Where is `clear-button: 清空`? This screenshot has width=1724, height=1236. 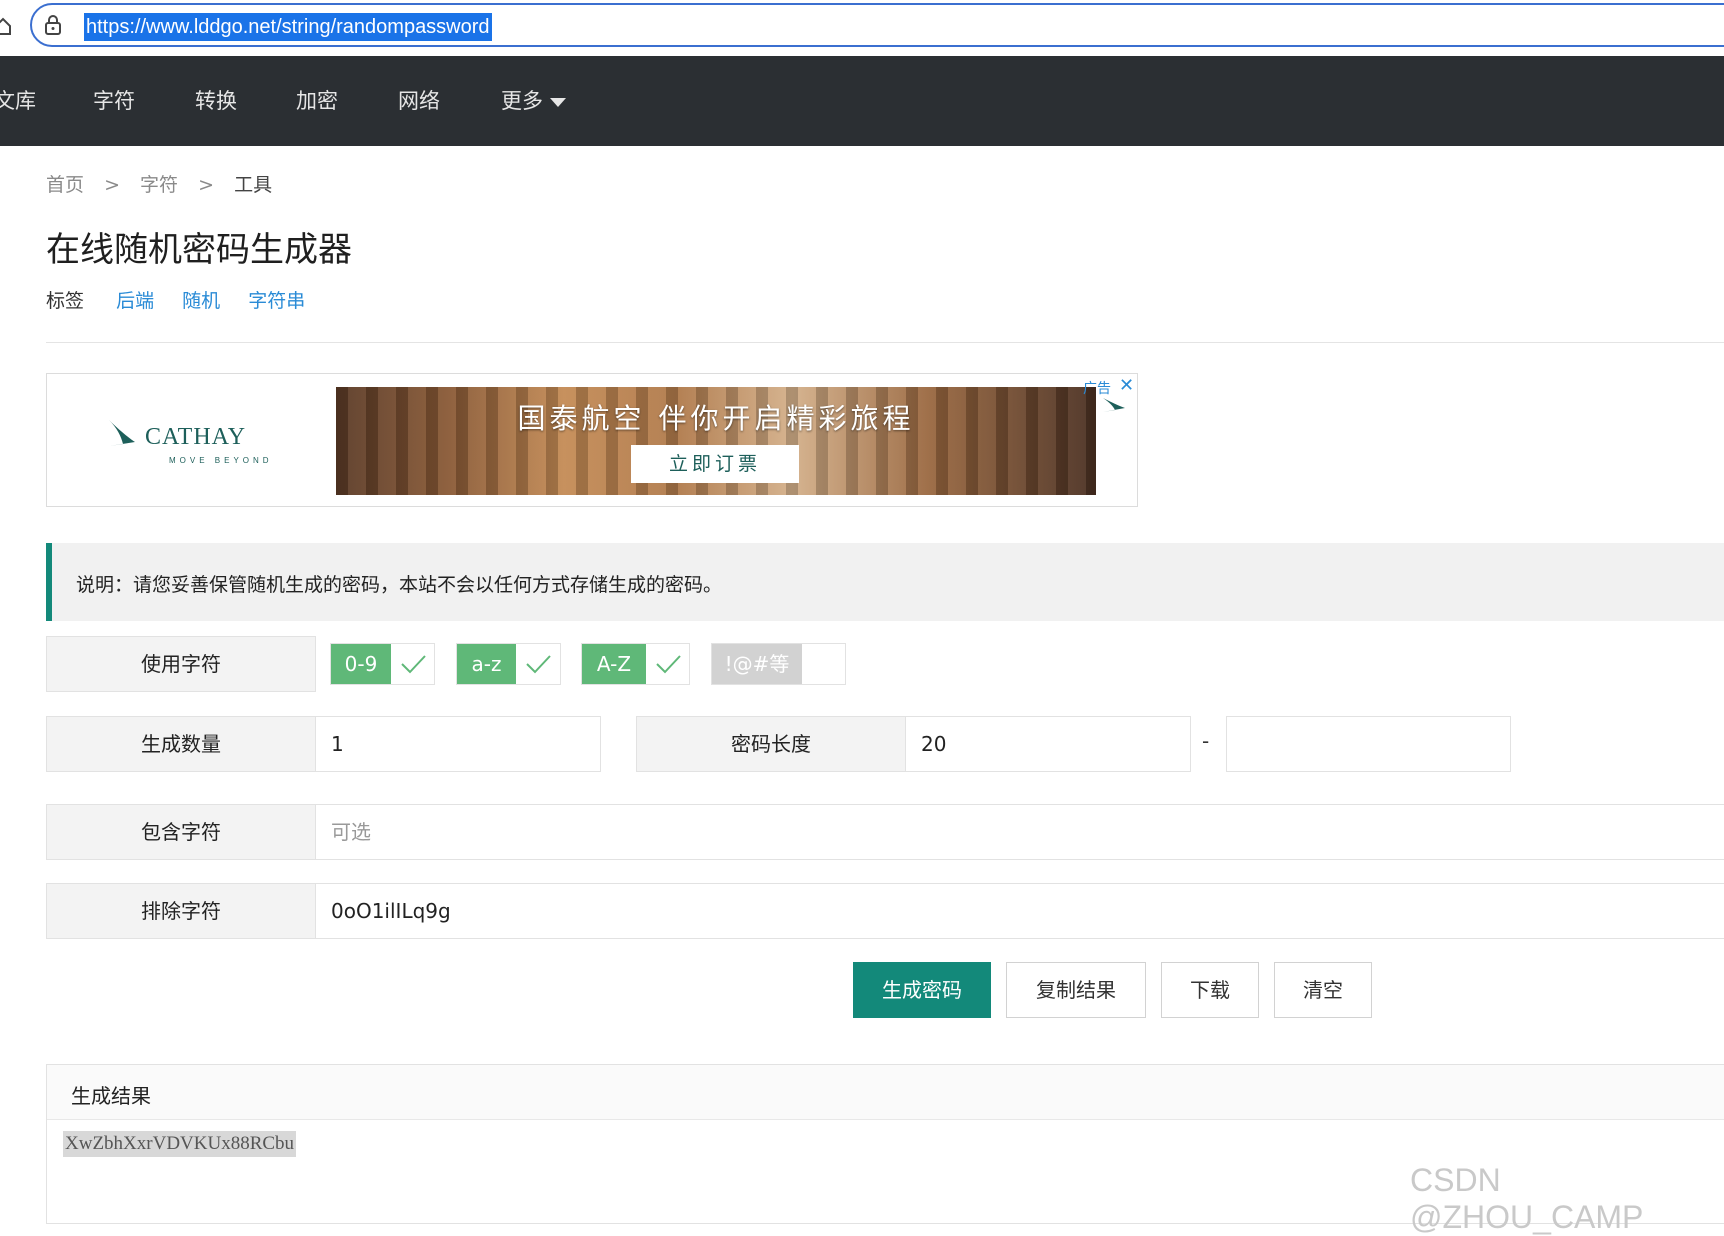
clear-button: 清空 is located at coordinates (1323, 990).